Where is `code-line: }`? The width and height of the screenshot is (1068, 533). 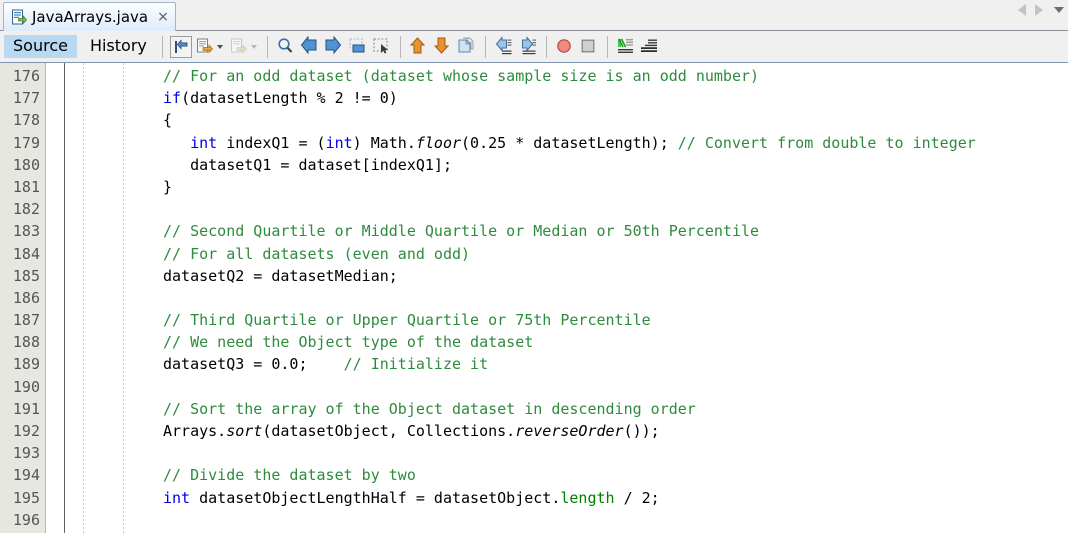 code-line: } is located at coordinates (615, 187).